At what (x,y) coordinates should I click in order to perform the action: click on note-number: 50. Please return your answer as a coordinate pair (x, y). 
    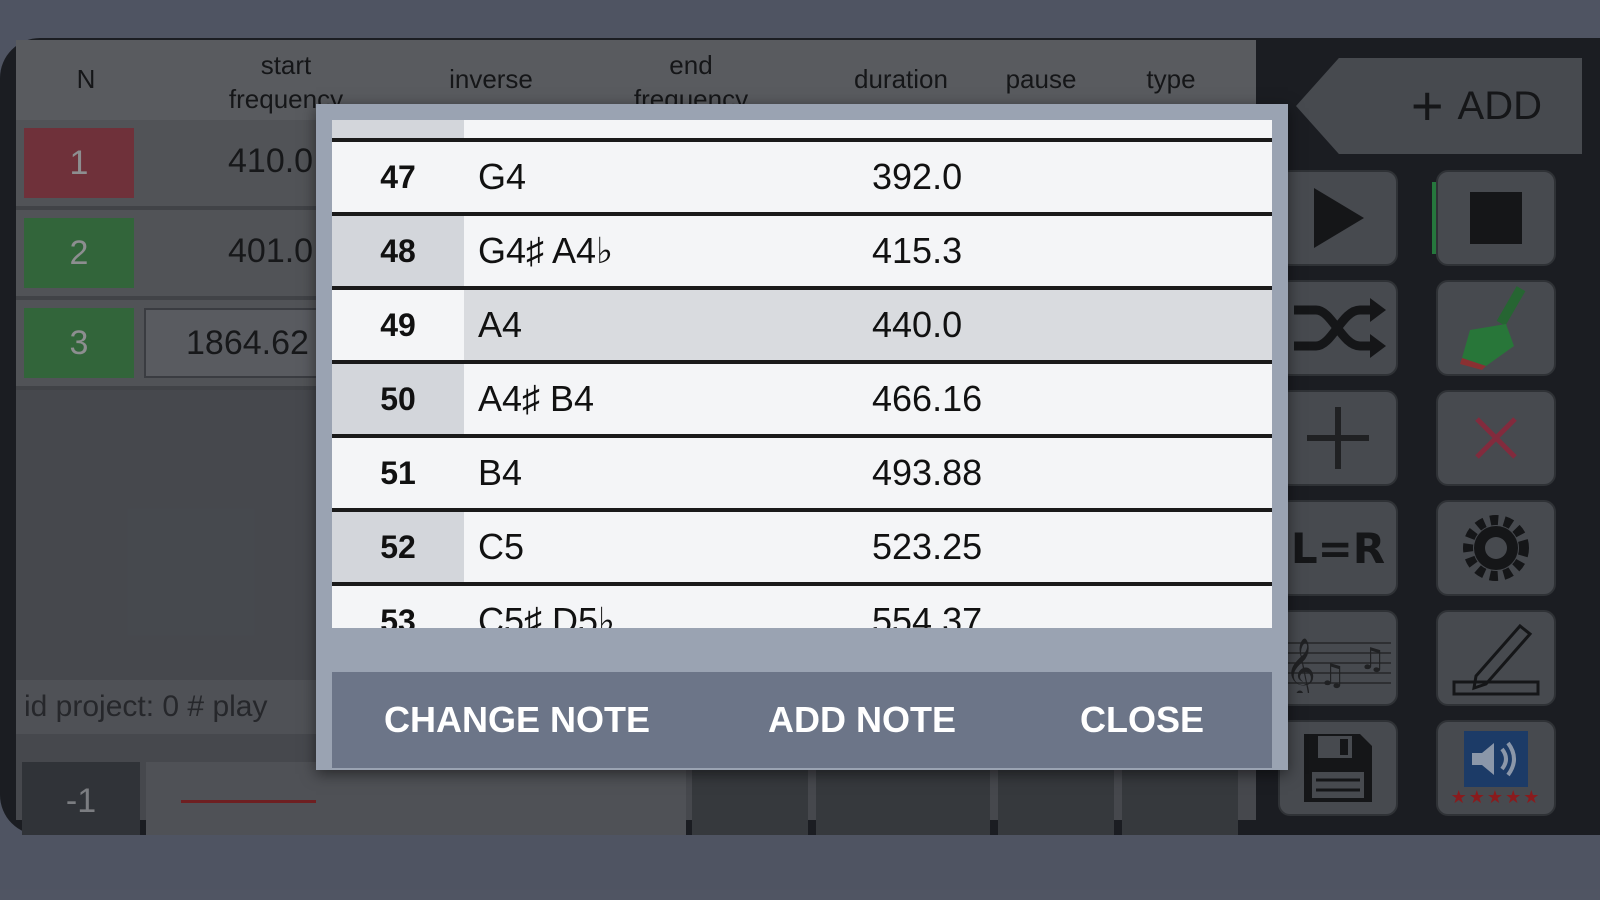
    Looking at the image, I should click on (398, 399).